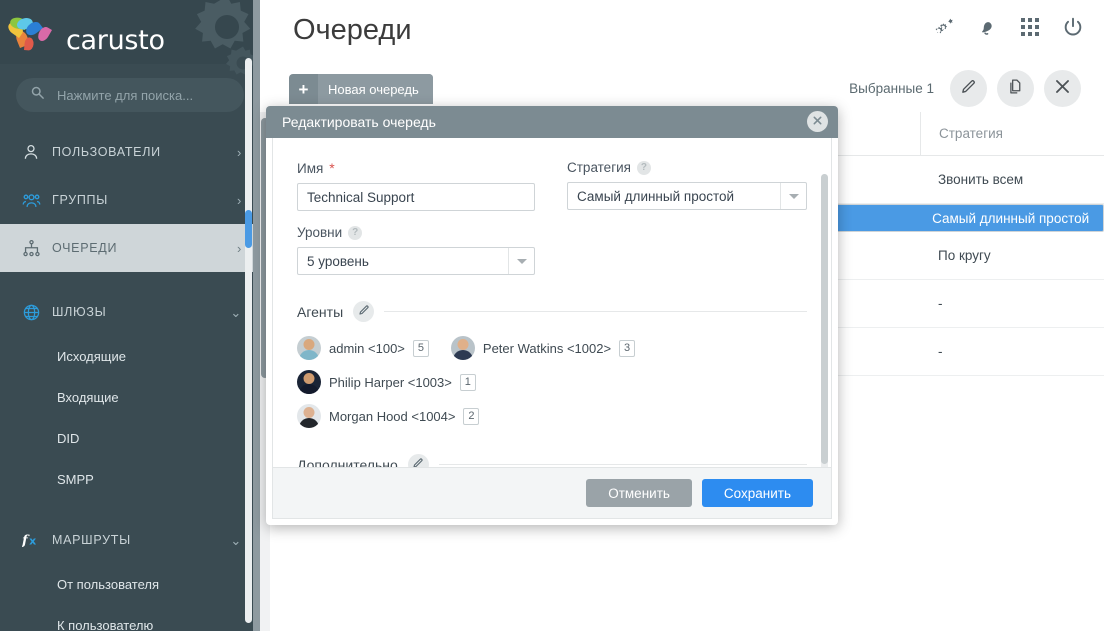 This screenshot has width=1104, height=631. Describe the element at coordinates (467, 382) in the screenshot. I see `agent-level-badge: 1` at that location.